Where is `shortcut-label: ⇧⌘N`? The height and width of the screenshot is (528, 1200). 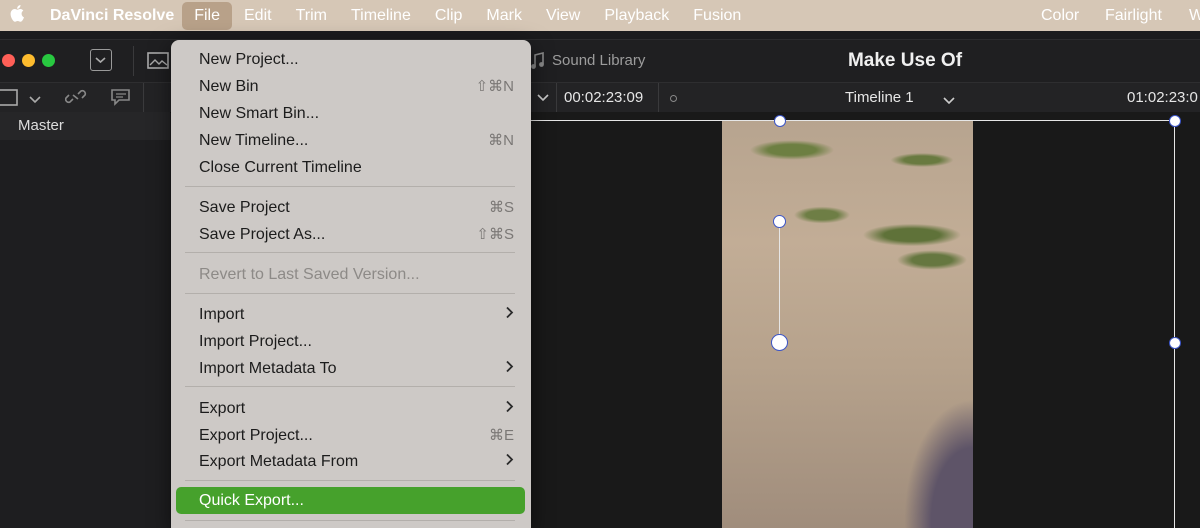
shortcut-label: ⇧⌘N is located at coordinates (494, 86).